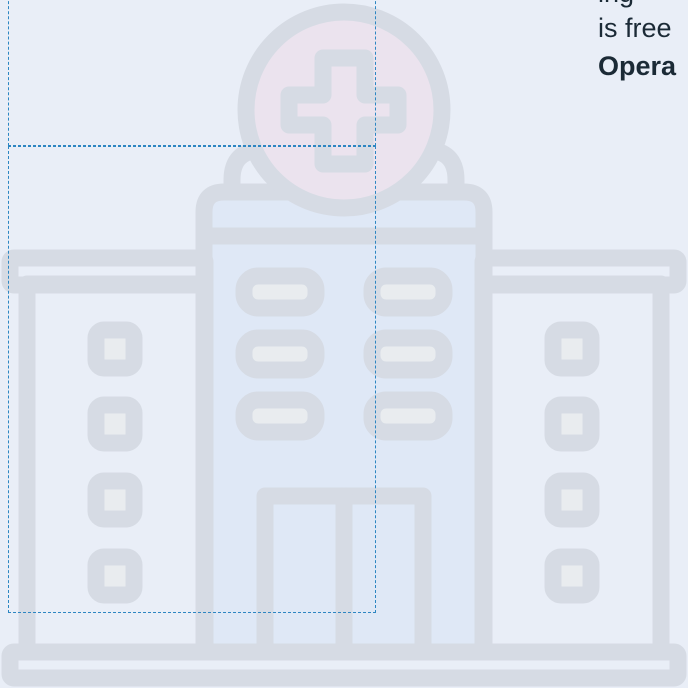 The image size is (688, 688). I want to click on copy-line-2: is free, so click(635, 28).